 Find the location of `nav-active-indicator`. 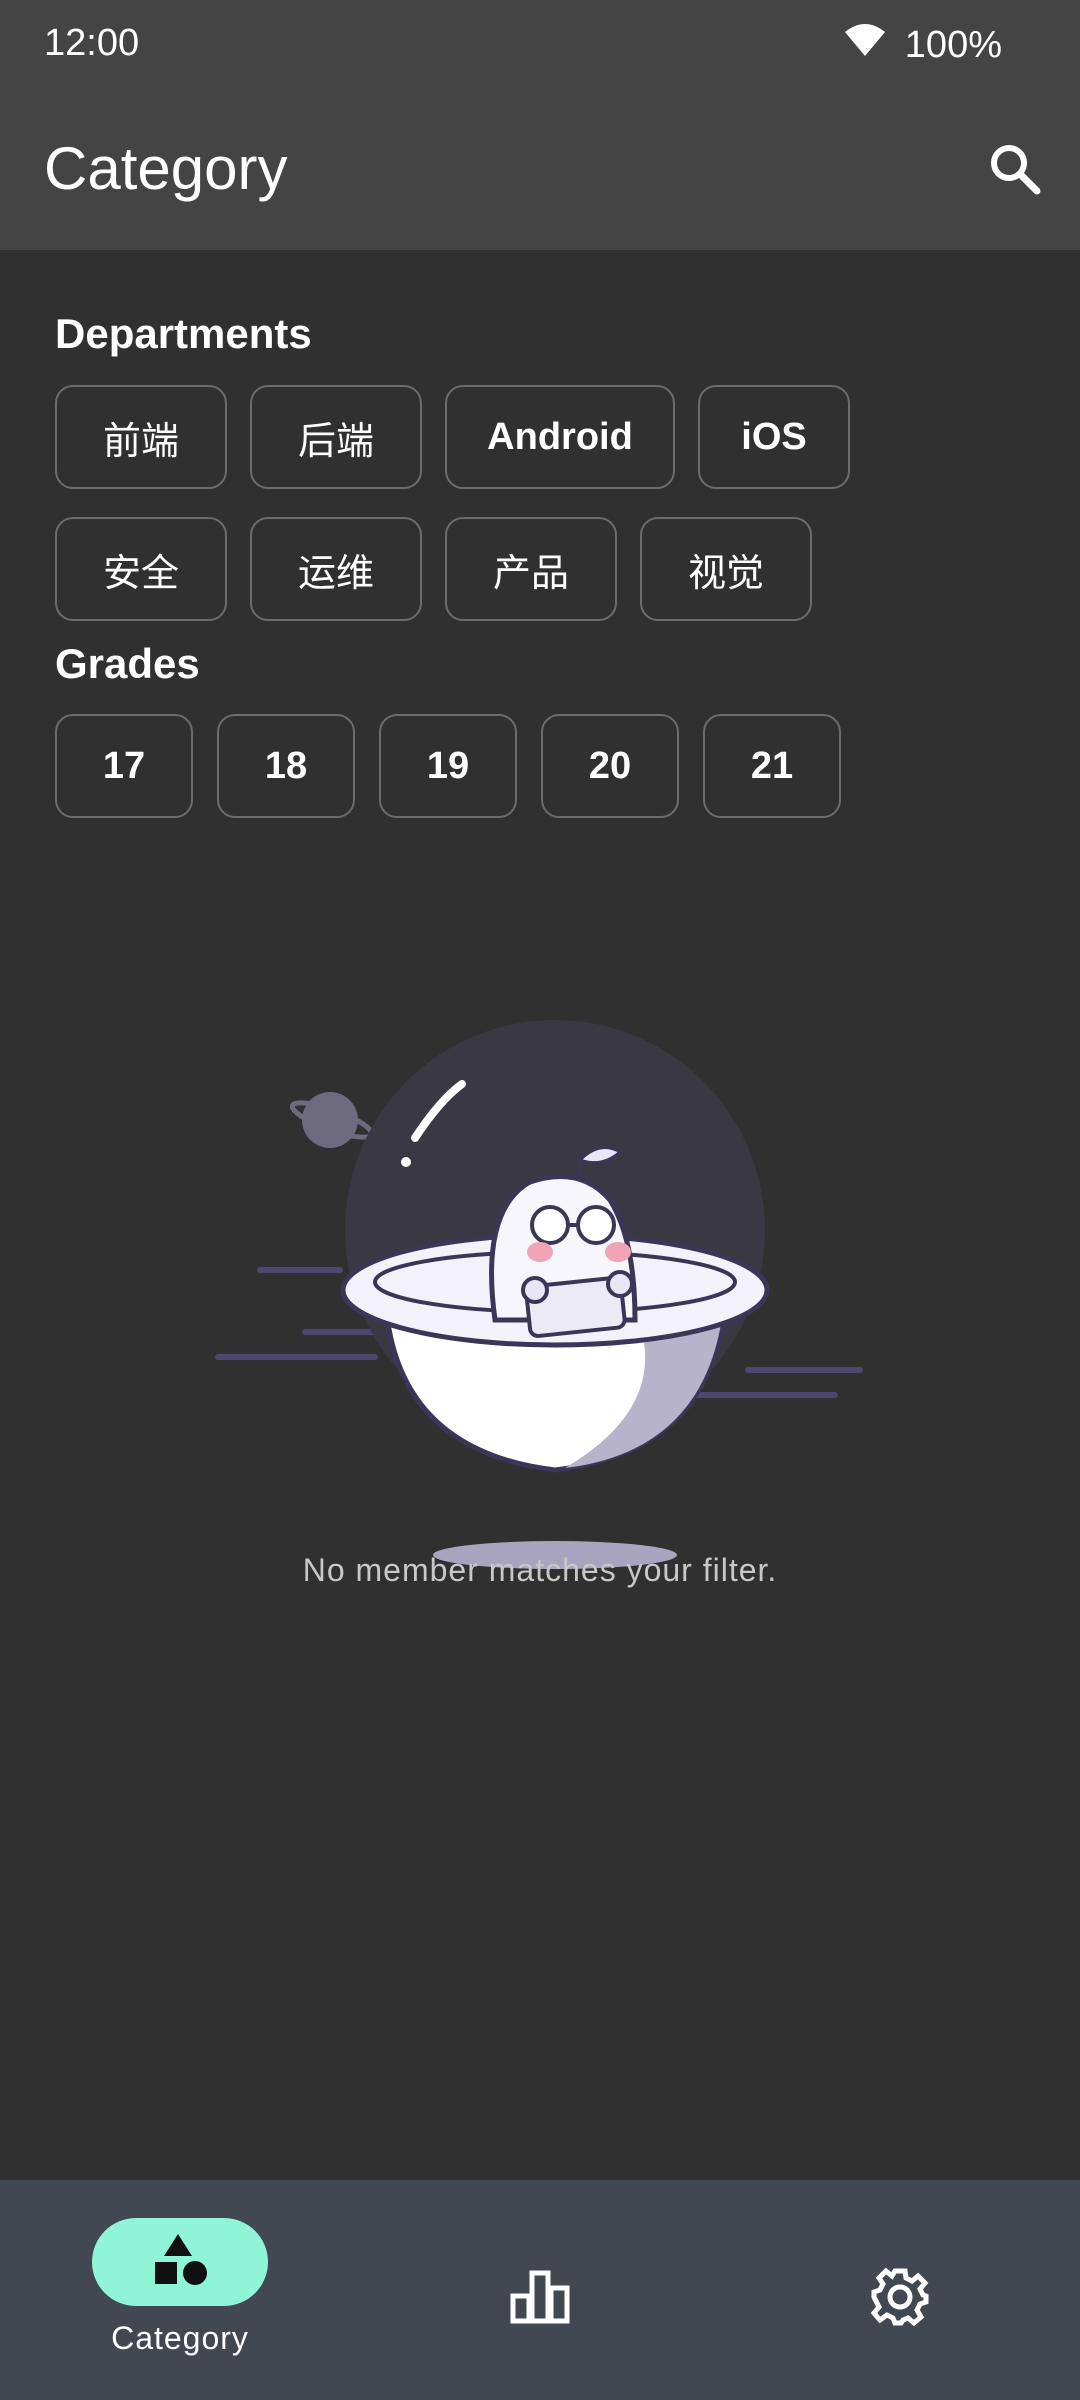

nav-active-indicator is located at coordinates (180, 2262).